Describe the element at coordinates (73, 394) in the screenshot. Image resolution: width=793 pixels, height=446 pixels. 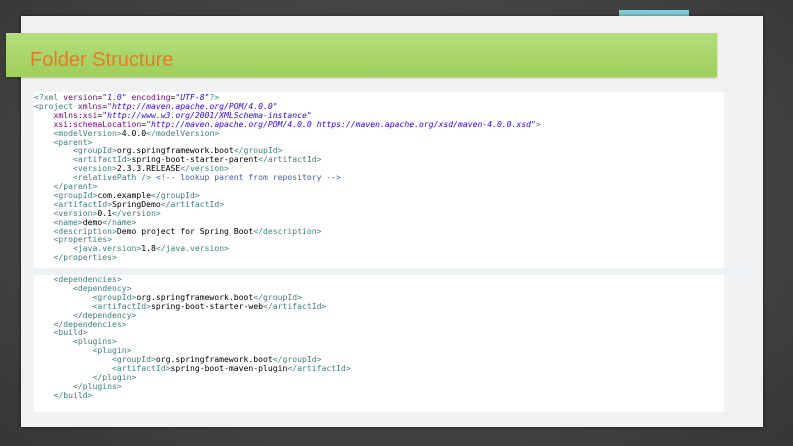
I see `code-token: </build>` at that location.